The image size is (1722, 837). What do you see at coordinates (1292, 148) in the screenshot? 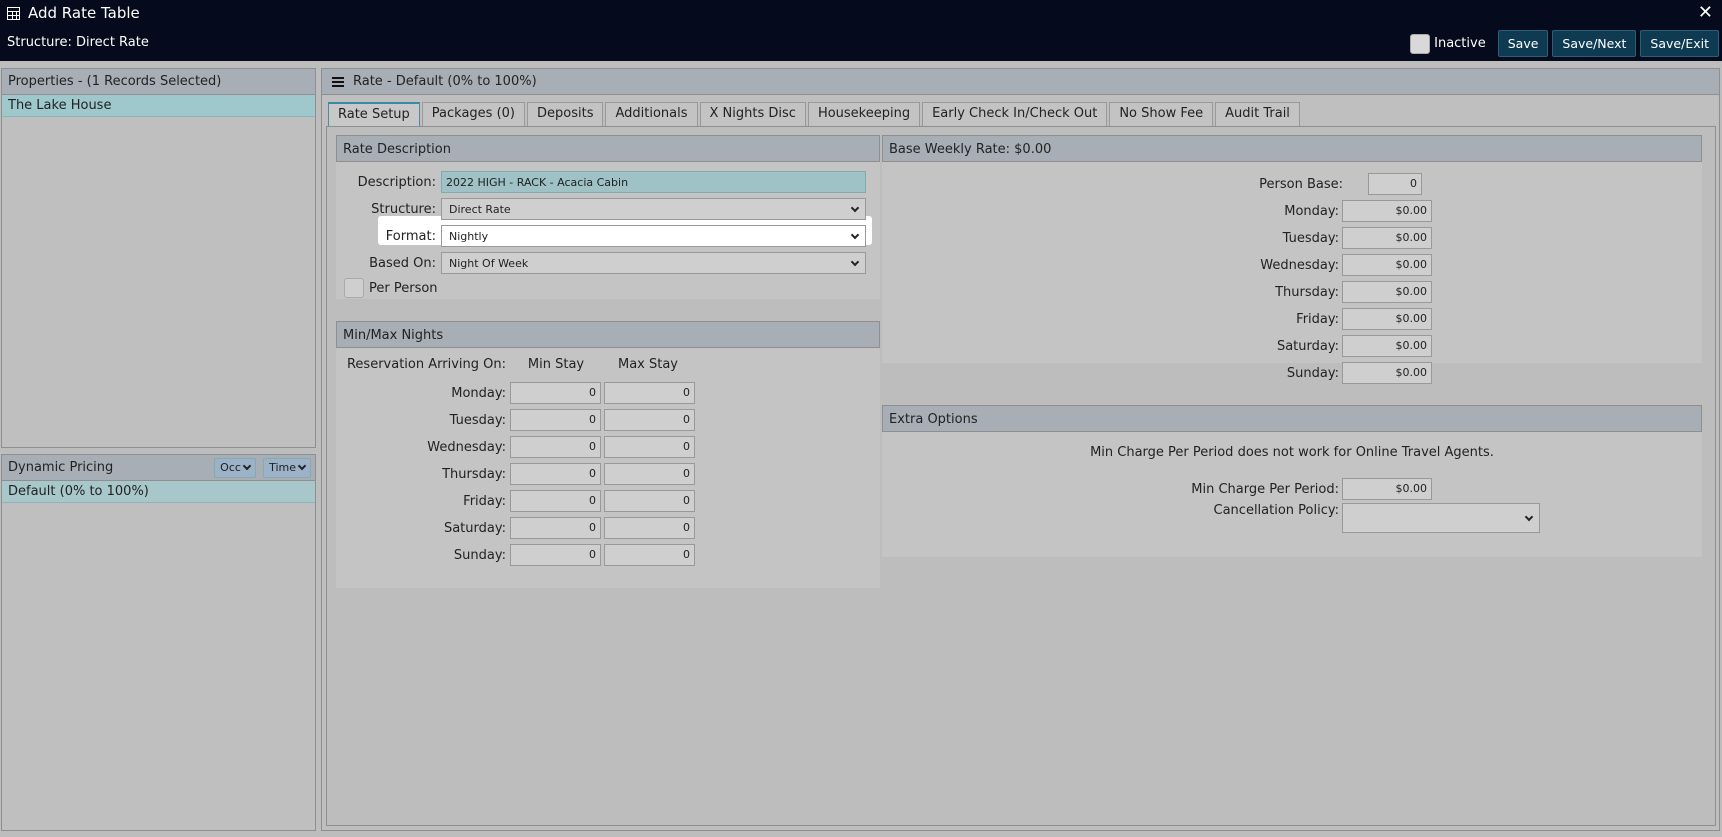
I see `base-weekly-header: Base Weekly Rate: $0.00` at bounding box center [1292, 148].